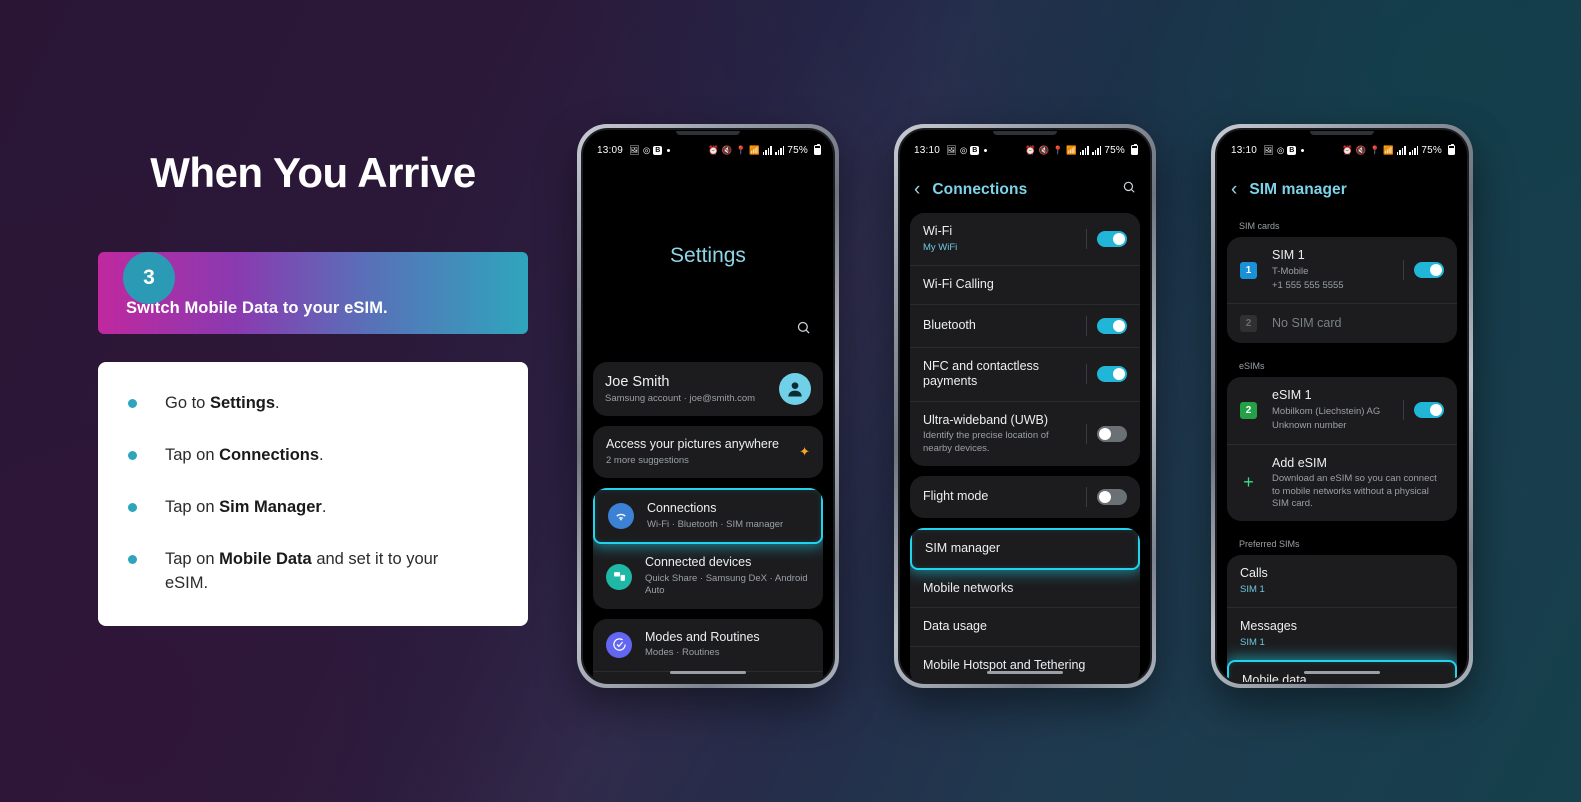 This screenshot has width=1581, height=802. I want to click on battery-icon, so click(817, 149).